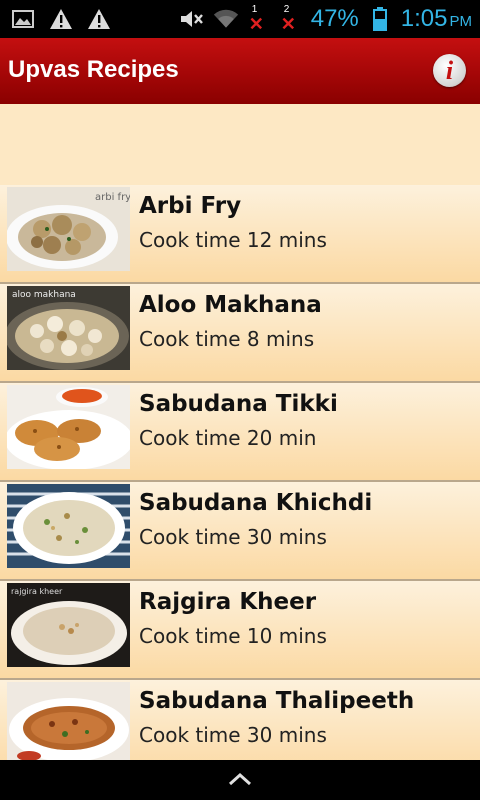  What do you see at coordinates (37, 591) in the screenshot?
I see `thumb-caption: rajgira kheer` at bounding box center [37, 591].